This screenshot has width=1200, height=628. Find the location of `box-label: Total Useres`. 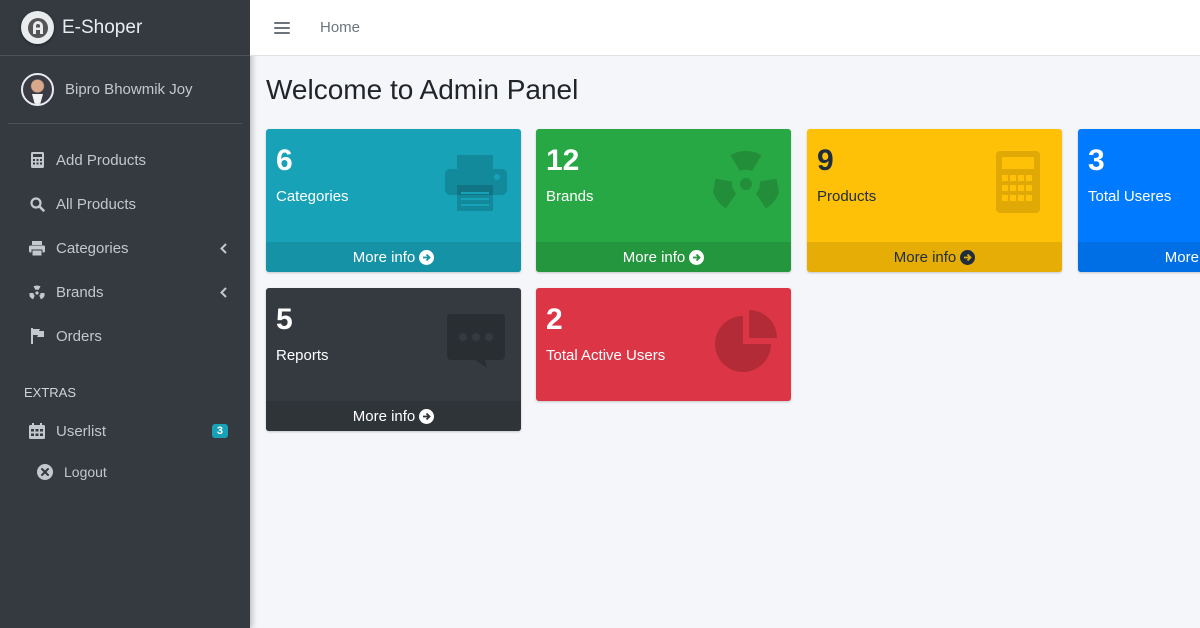

box-label: Total Useres is located at coordinates (1130, 196).